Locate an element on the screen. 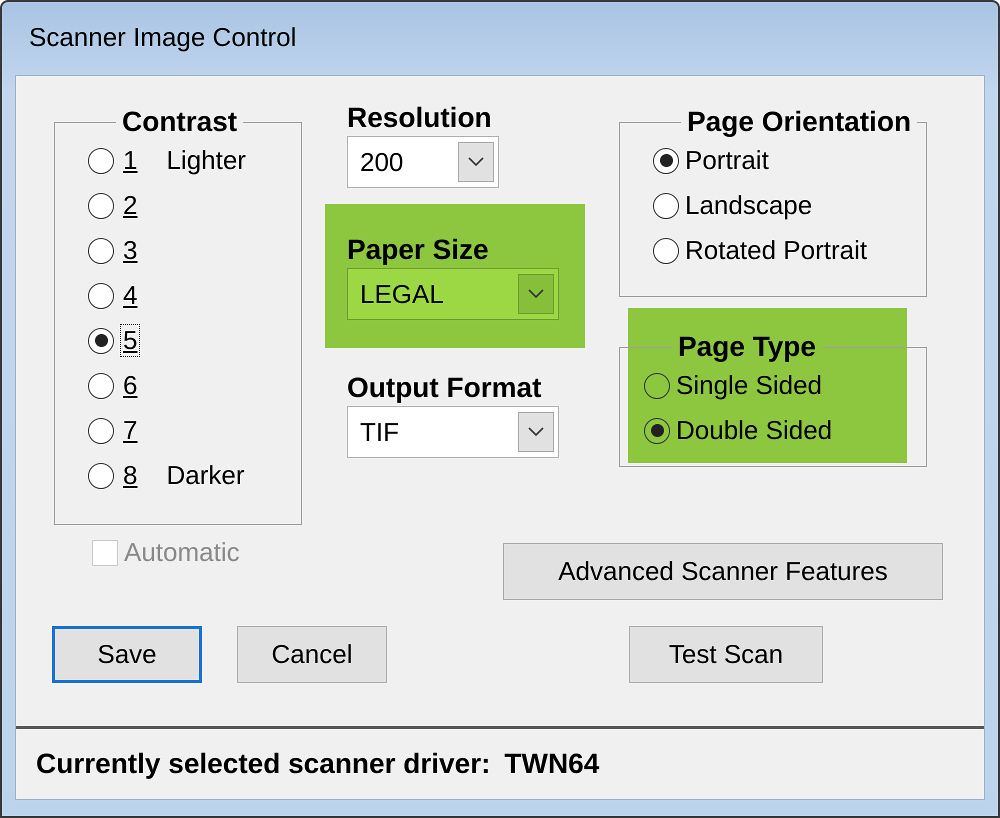 The width and height of the screenshot is (1000, 818). radio-option: 2 is located at coordinates (114, 205).